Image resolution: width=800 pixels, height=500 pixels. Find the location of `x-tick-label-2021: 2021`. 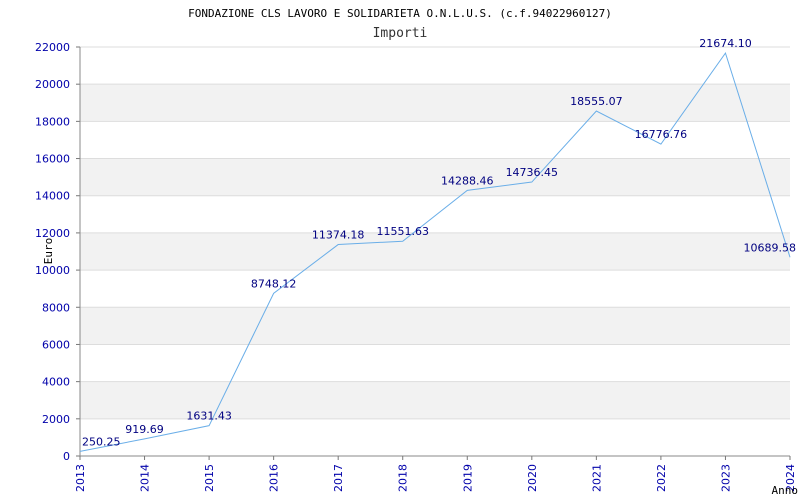

x-tick-label-2021: 2021 is located at coordinates (596, 478).